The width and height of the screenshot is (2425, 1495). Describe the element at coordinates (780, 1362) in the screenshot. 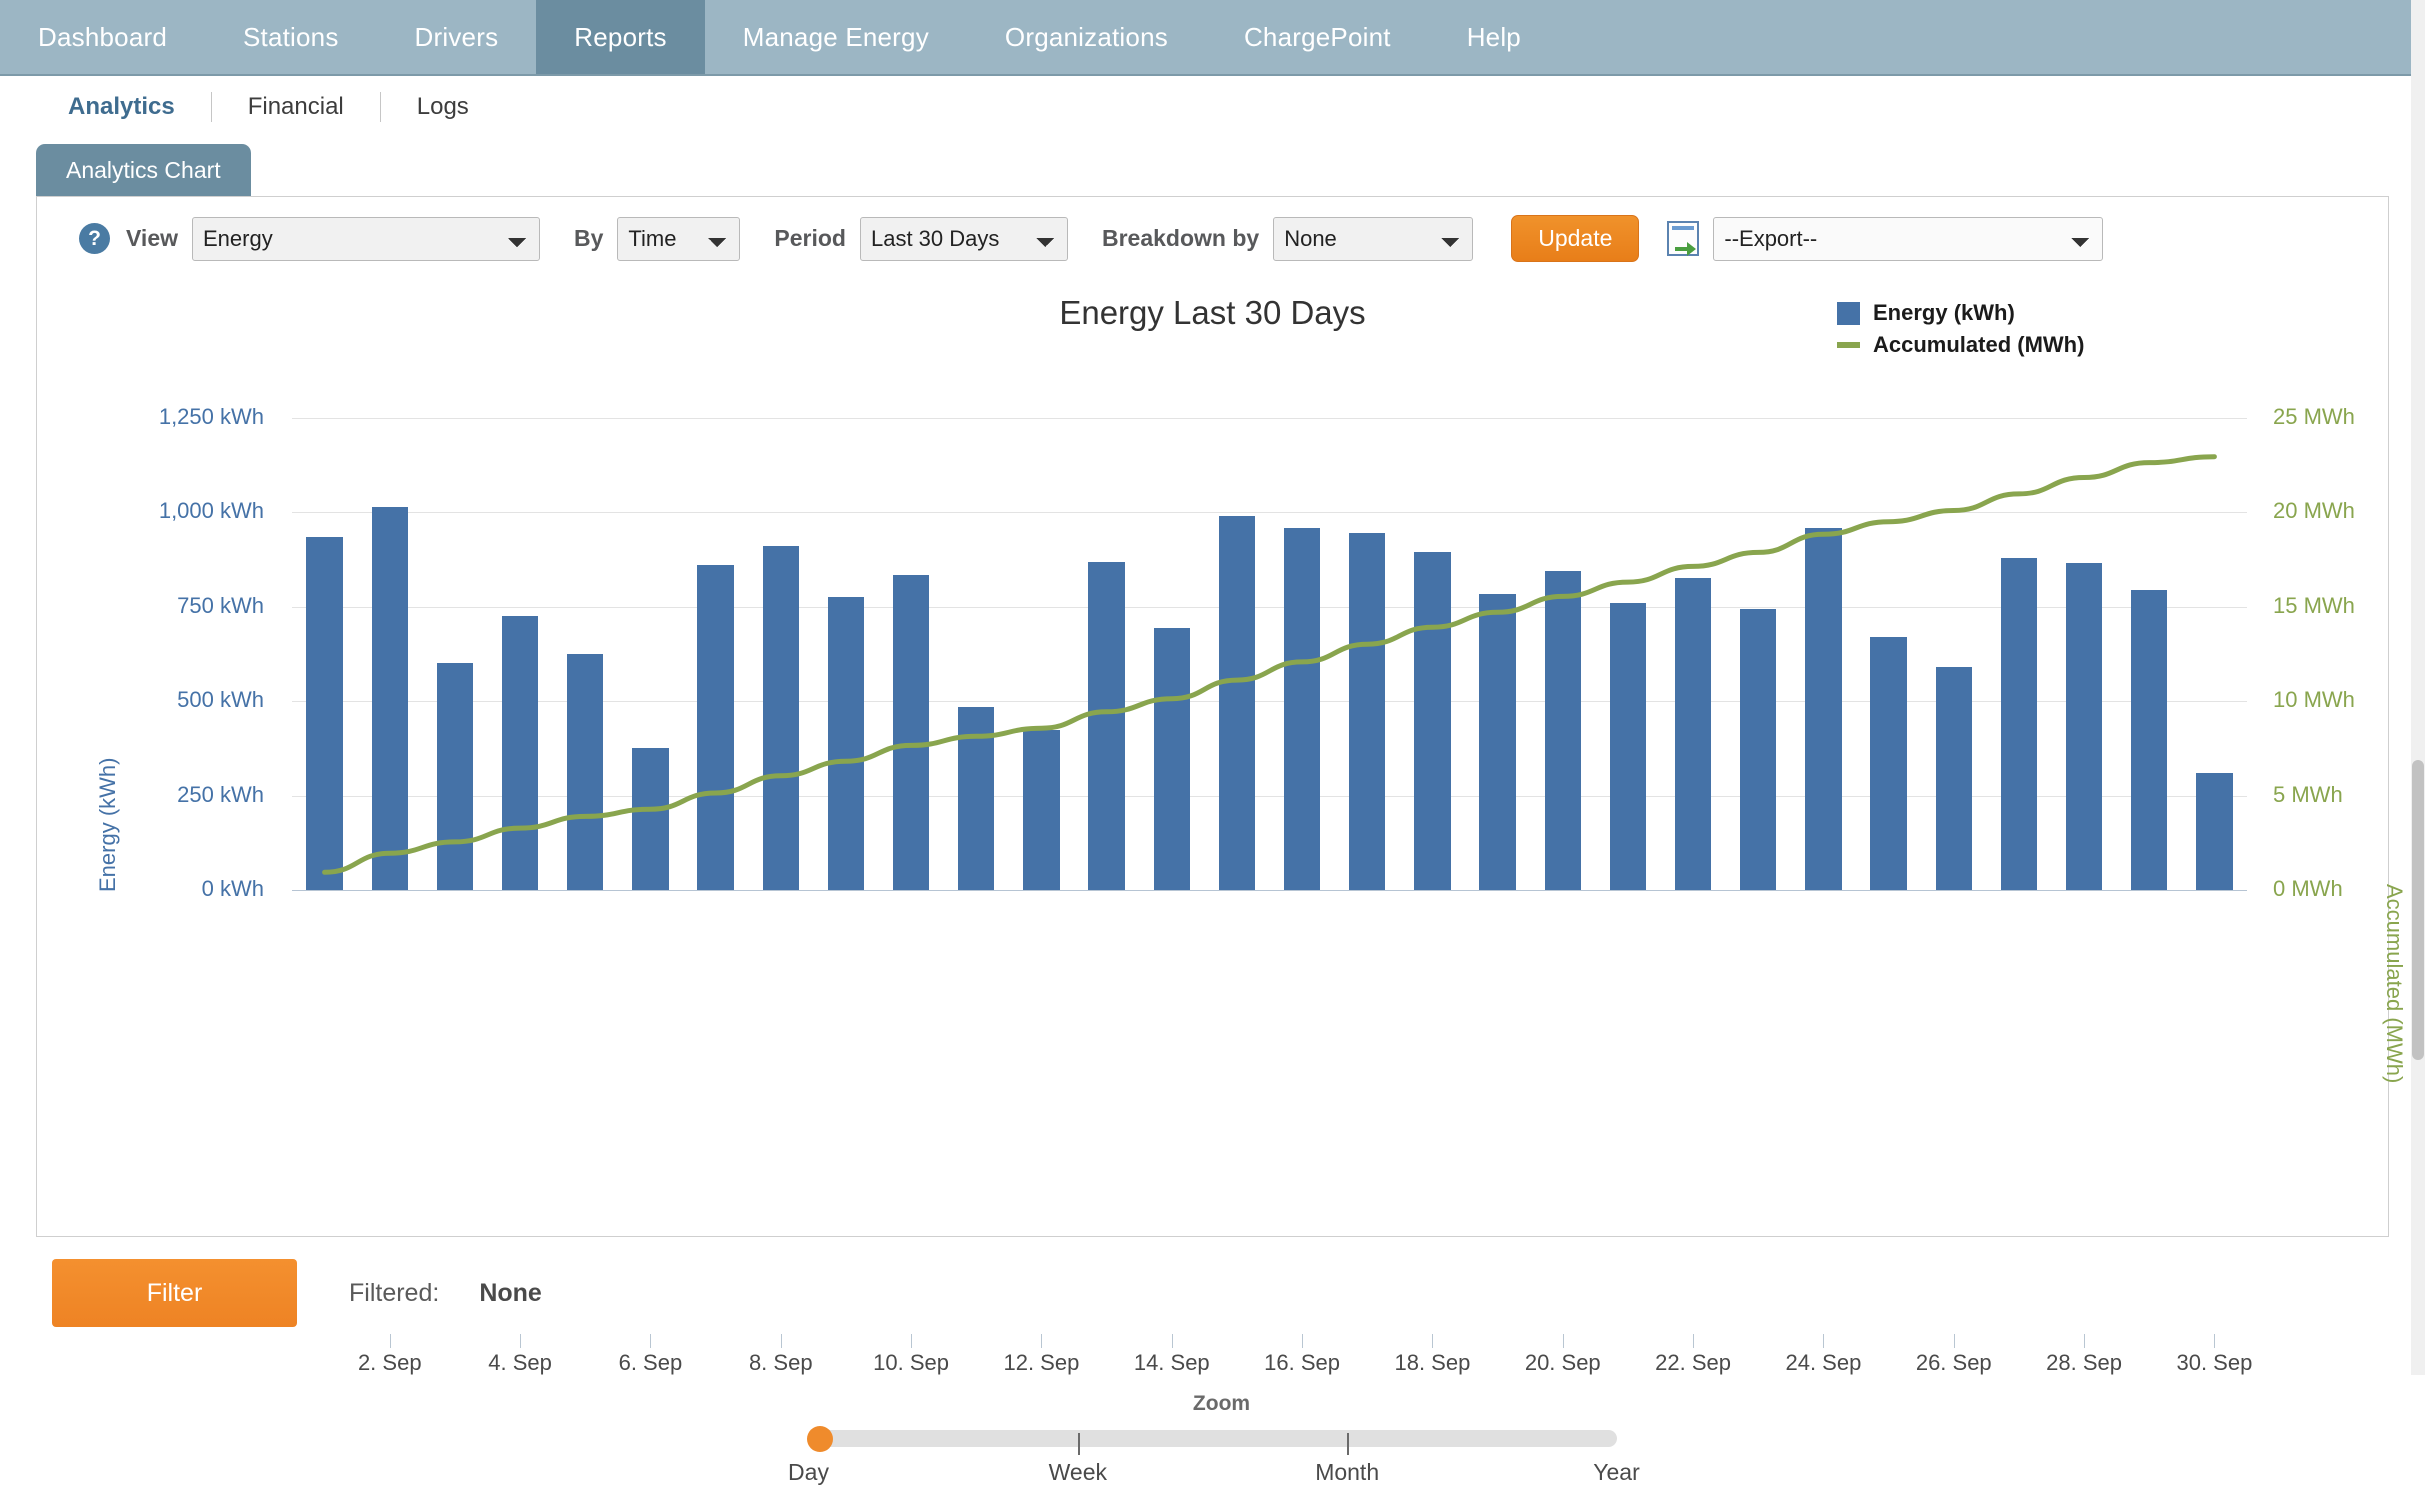

I see `x-axis-tick-label: 8. Sep` at that location.